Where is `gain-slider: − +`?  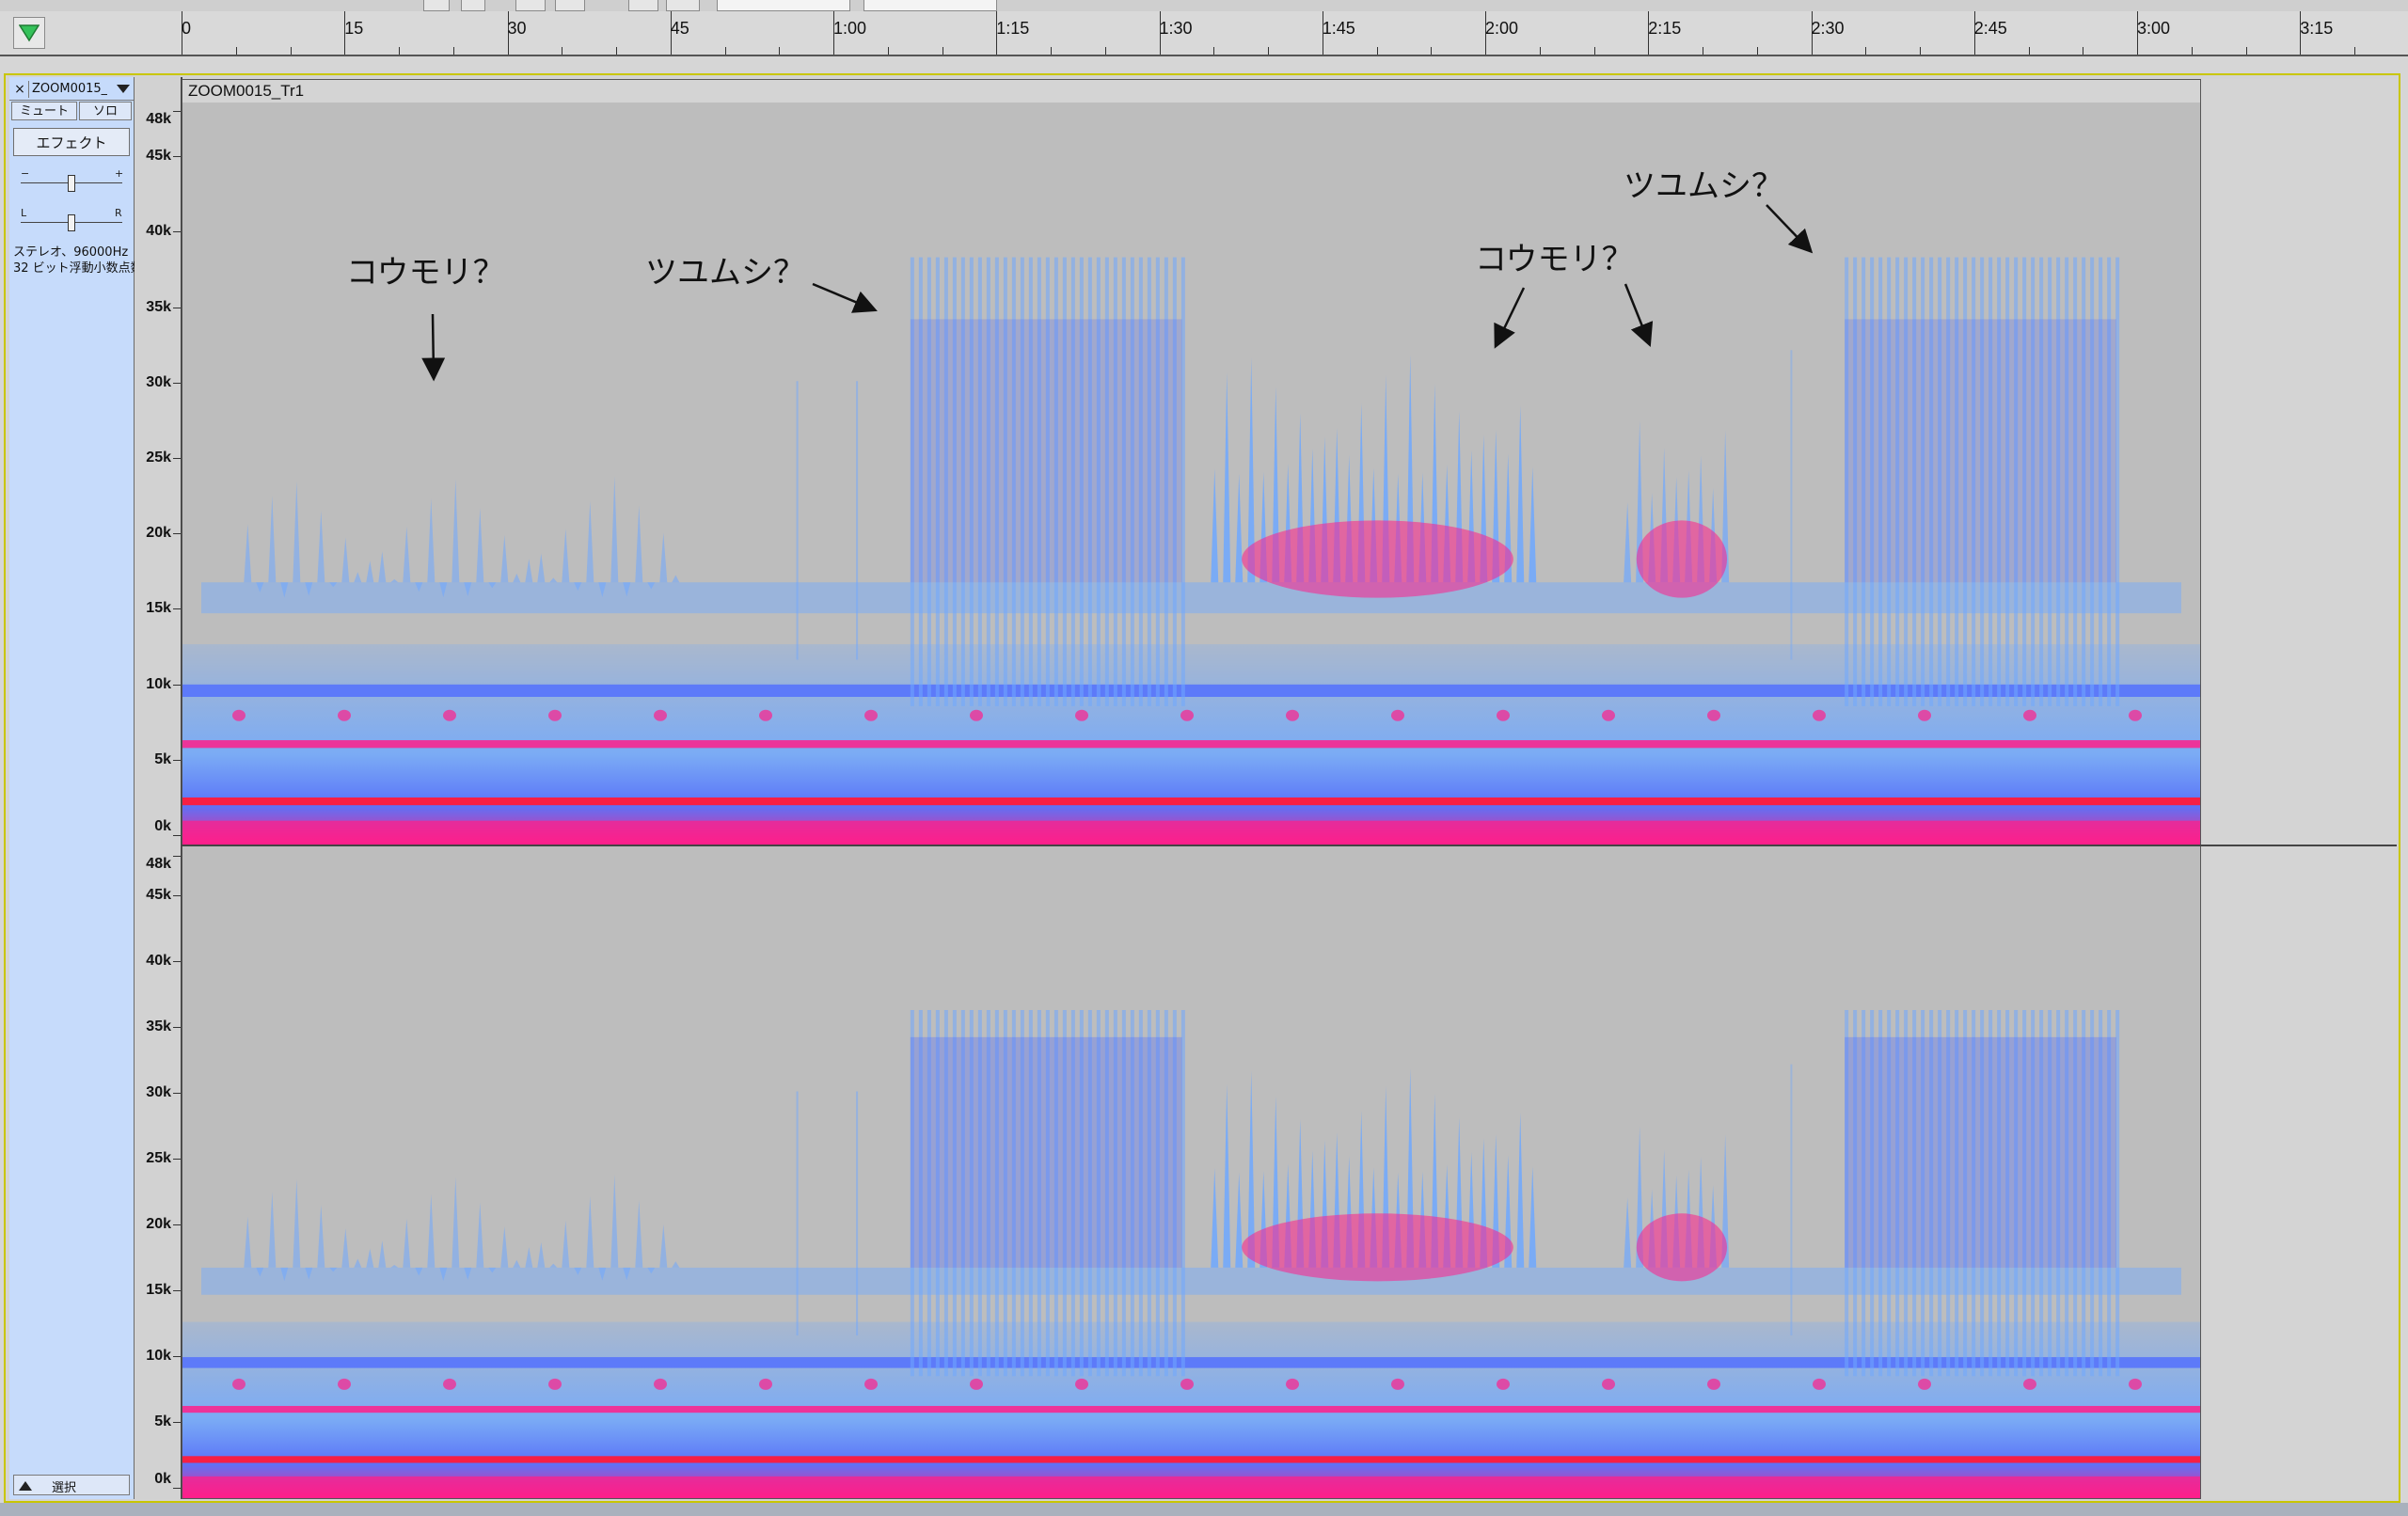 gain-slider: − + is located at coordinates (72, 179).